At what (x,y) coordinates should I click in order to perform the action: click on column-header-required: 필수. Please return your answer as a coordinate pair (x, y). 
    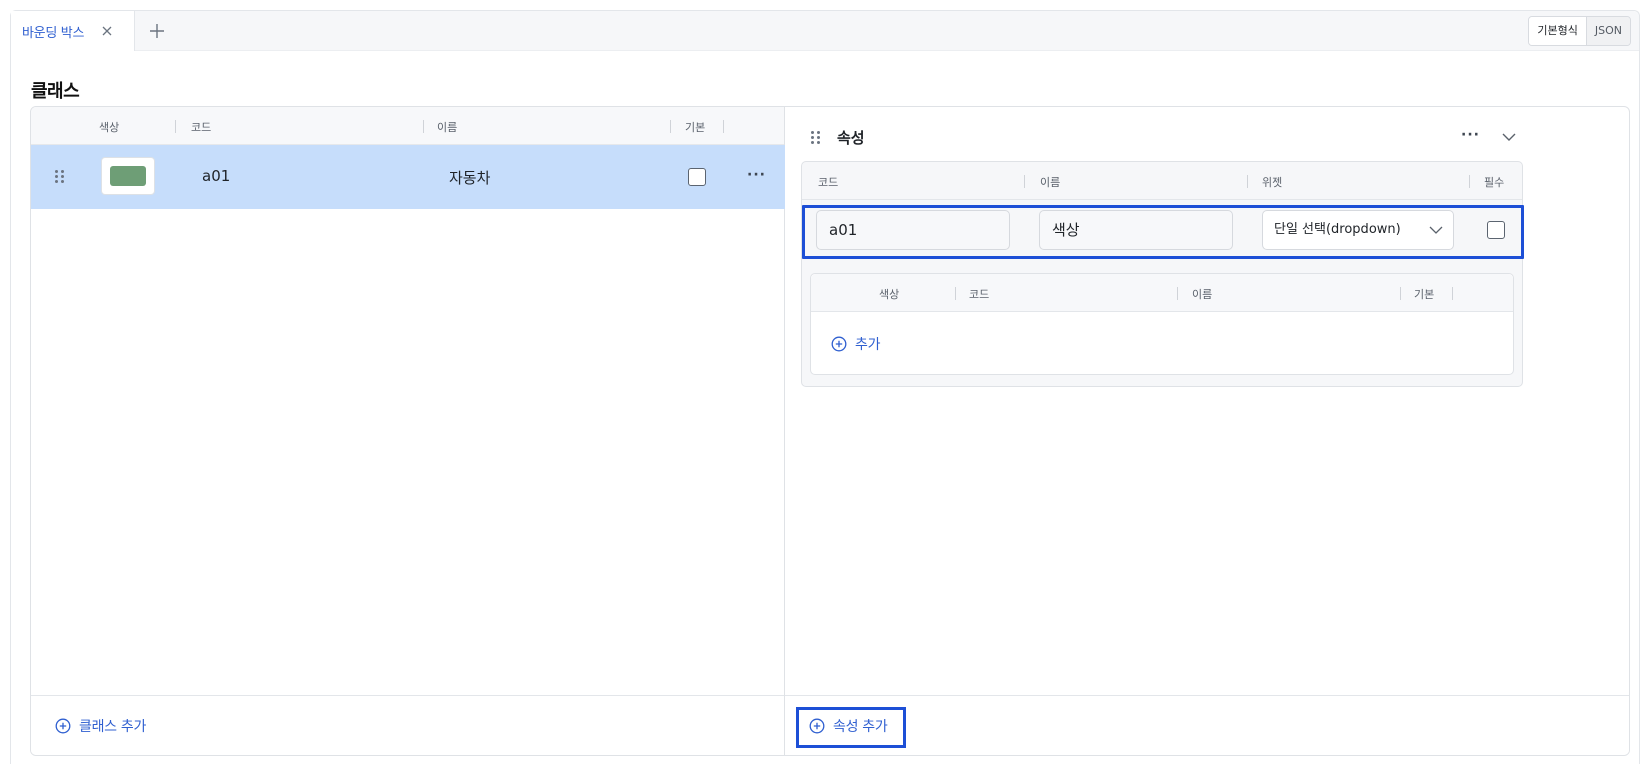
    Looking at the image, I should click on (1494, 182).